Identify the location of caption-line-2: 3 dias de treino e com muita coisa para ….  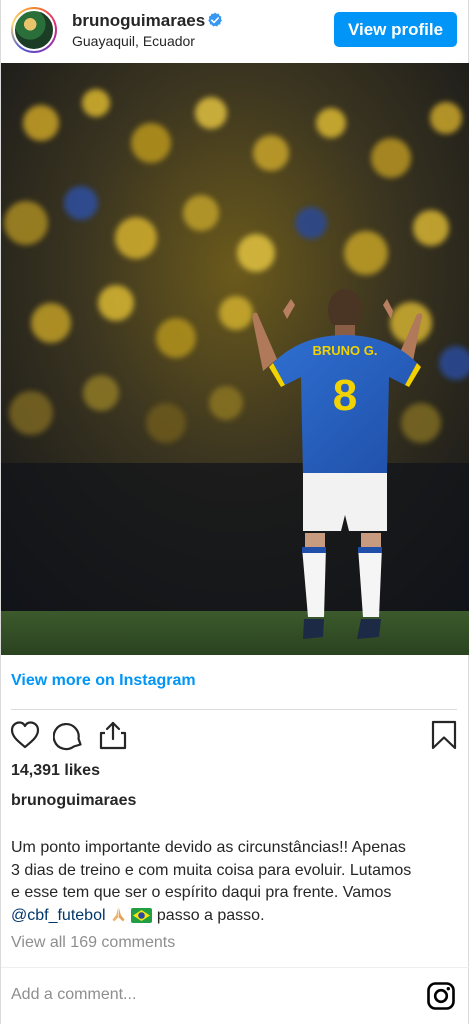
(211, 870).